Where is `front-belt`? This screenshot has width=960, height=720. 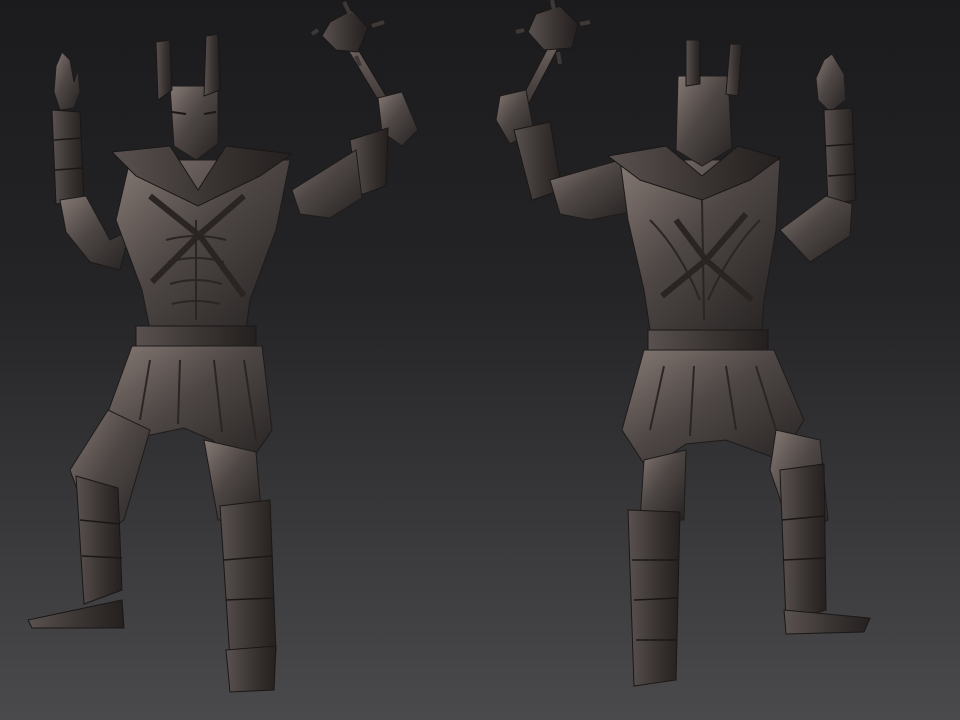 front-belt is located at coordinates (196, 337).